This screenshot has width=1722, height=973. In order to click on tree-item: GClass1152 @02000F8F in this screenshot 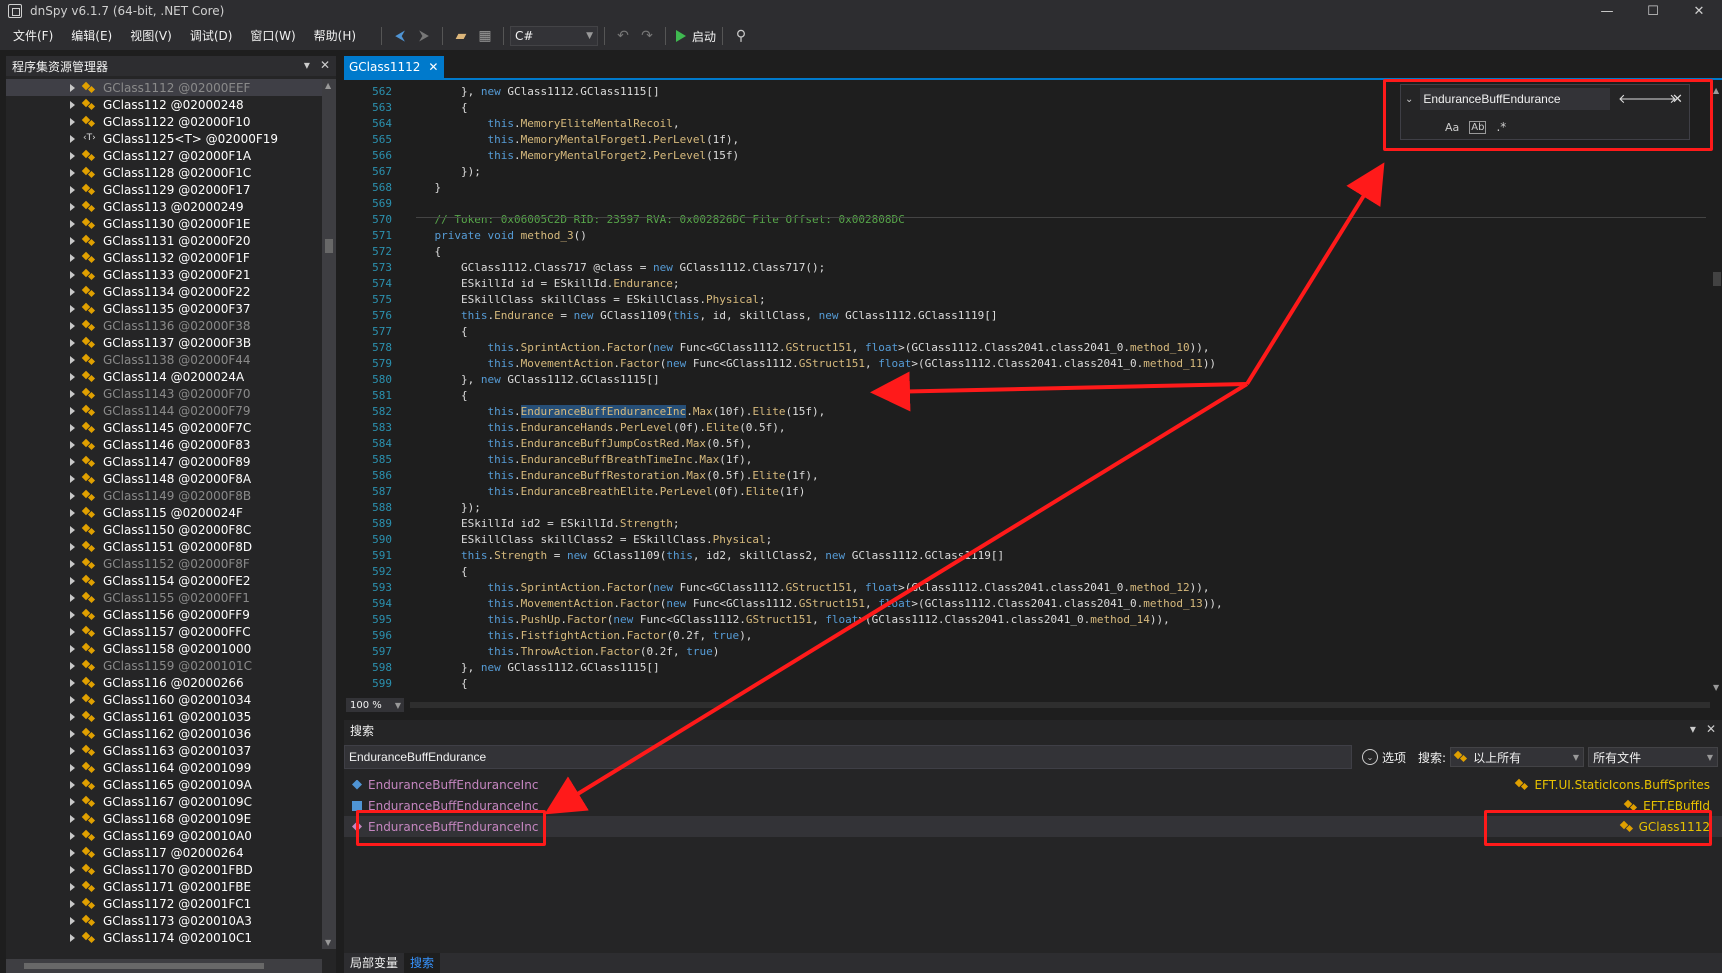, I will do `click(164, 563)`.